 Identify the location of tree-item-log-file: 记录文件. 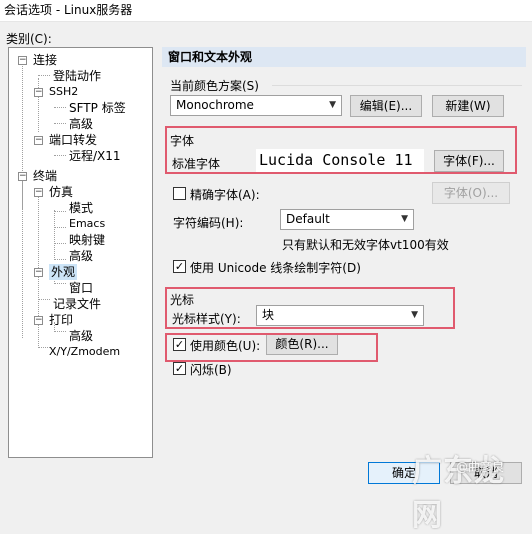
(77, 304).